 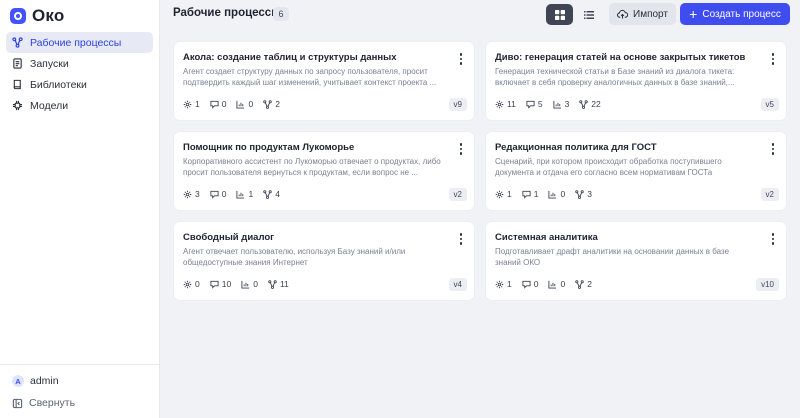 What do you see at coordinates (583, 194) in the screenshot?
I see `stat-branches: 3` at bounding box center [583, 194].